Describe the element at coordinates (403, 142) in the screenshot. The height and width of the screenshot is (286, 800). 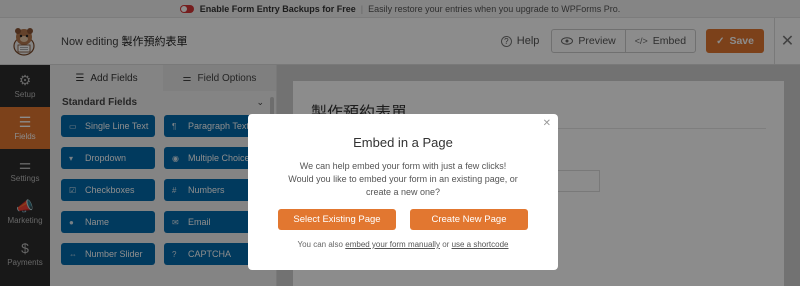
I see `modal-title: Embed in a Page` at that location.